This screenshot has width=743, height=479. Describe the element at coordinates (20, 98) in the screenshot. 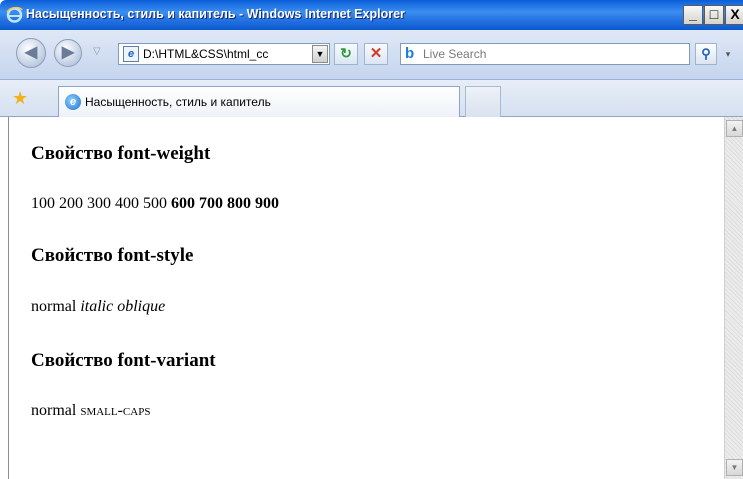

I see `star-icon: ★` at that location.